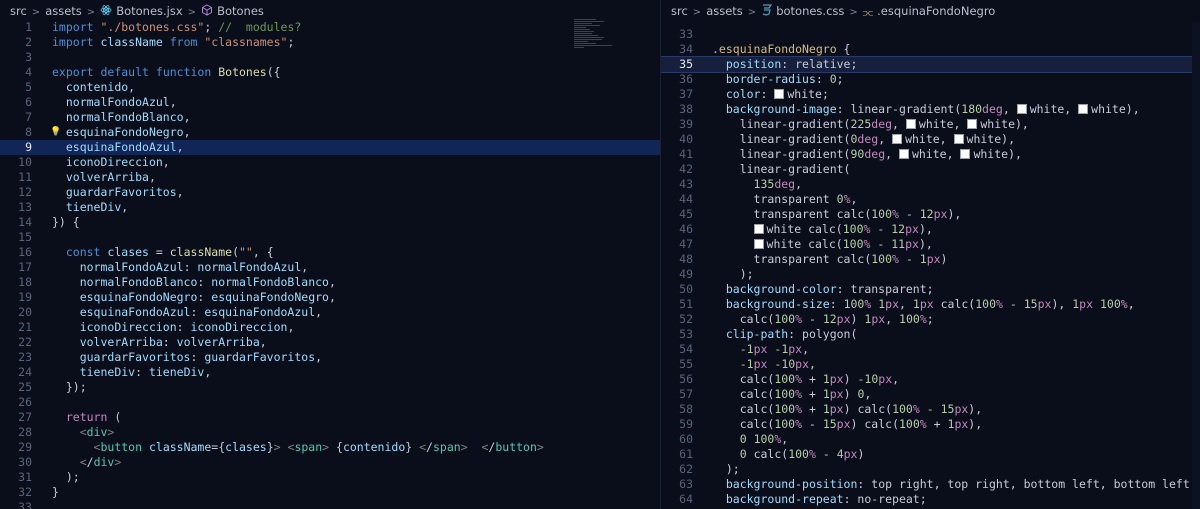  I want to click on code-line: 27 return (, so click(330, 417).